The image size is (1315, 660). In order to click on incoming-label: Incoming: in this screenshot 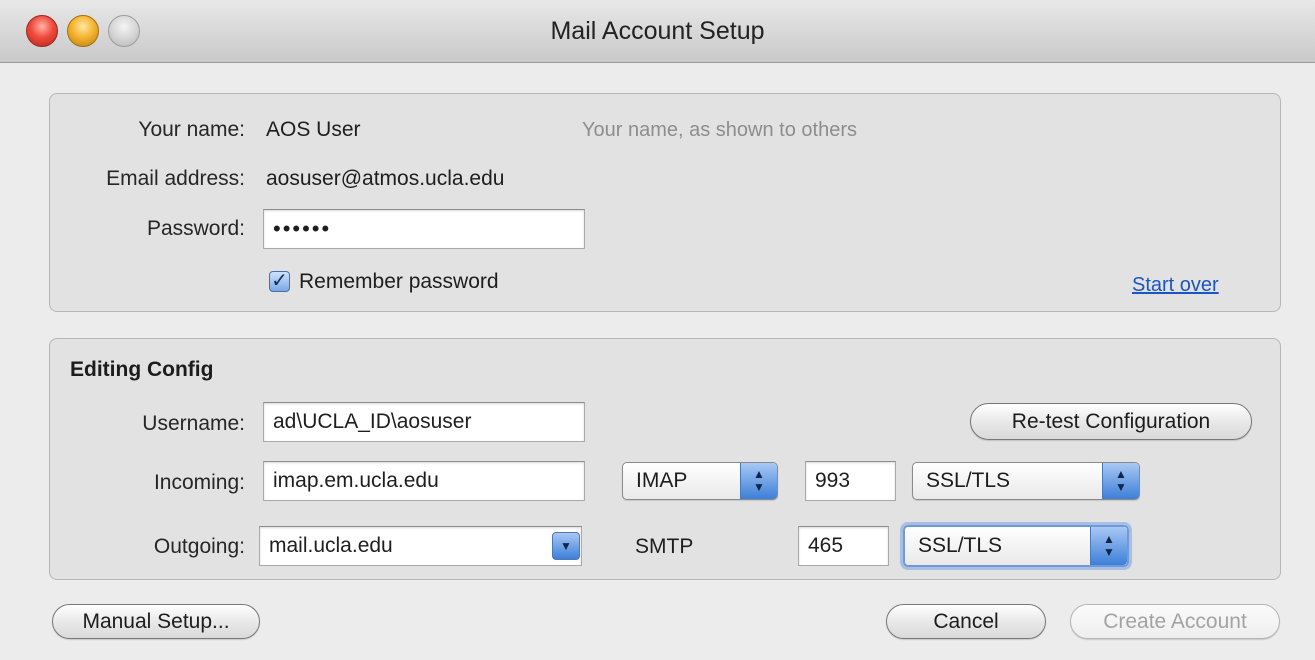, I will do `click(199, 482)`.